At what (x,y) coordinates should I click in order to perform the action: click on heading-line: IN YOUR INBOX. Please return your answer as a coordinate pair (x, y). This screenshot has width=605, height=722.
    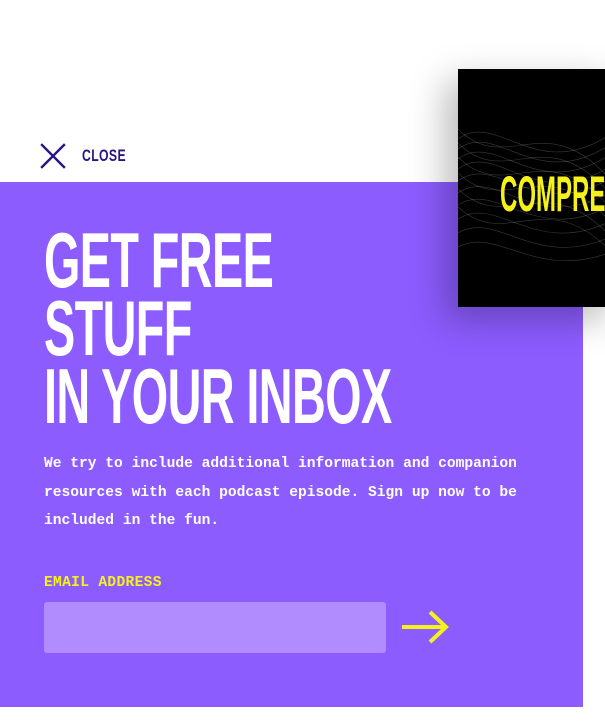
    Looking at the image, I should click on (218, 396).